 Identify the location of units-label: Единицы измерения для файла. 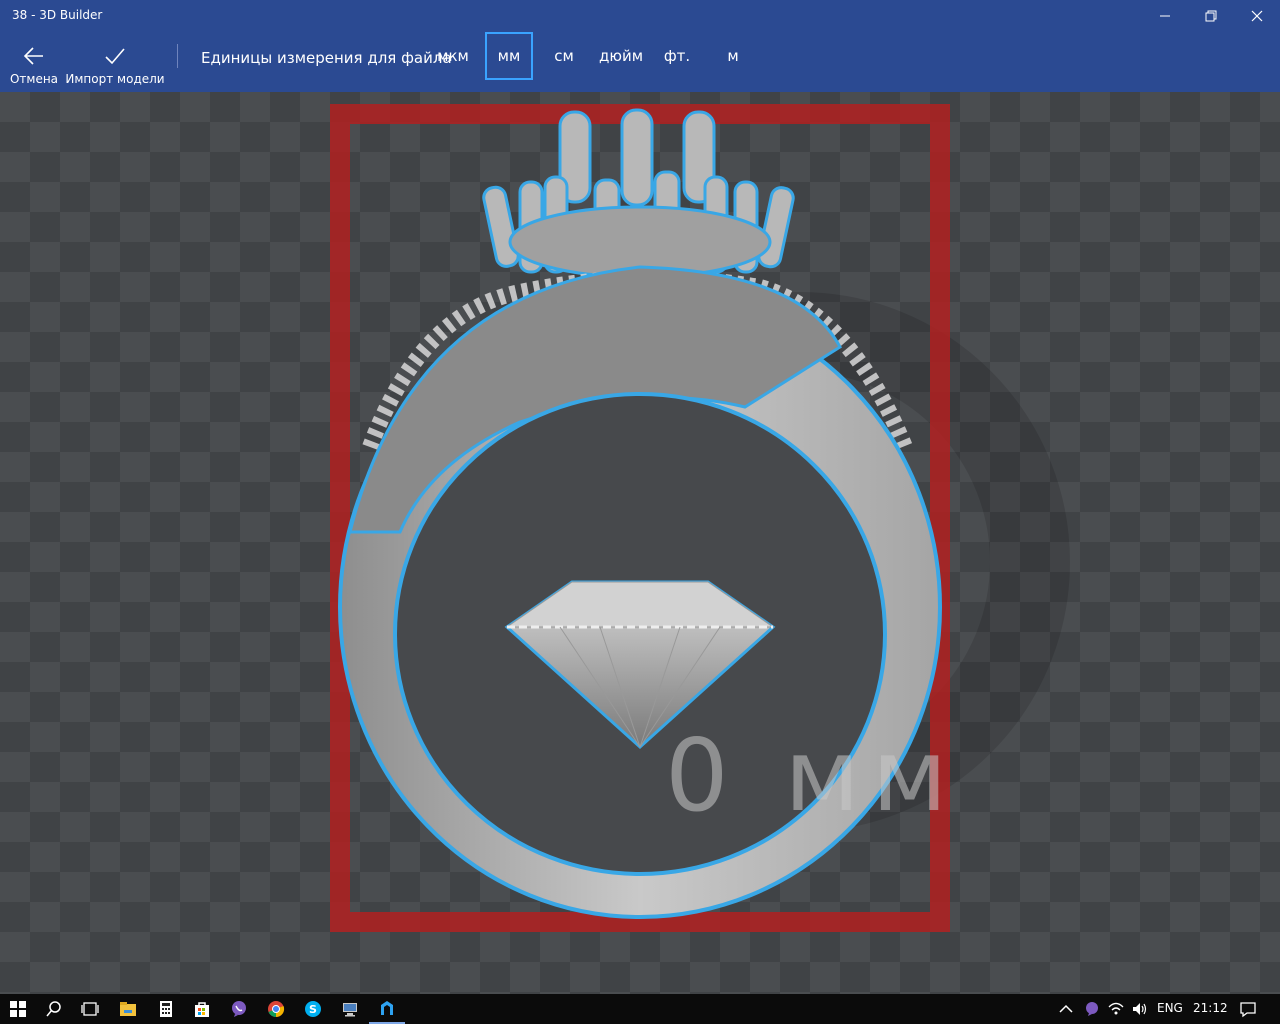
(326, 58).